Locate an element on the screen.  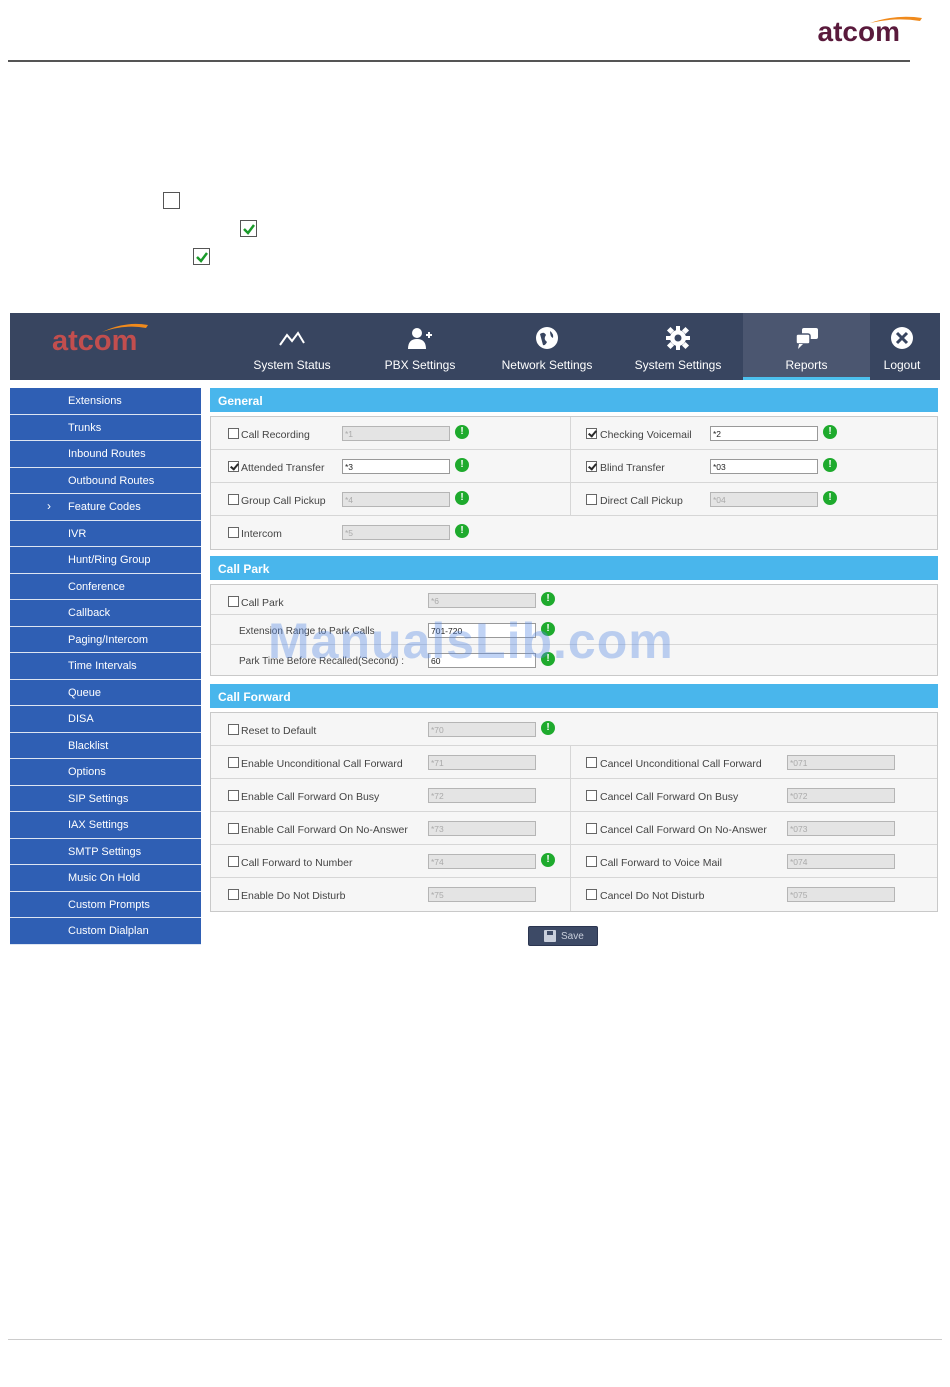
sidebar-item-outbound-routes: Outbound Routes is located at coordinates (105, 480).